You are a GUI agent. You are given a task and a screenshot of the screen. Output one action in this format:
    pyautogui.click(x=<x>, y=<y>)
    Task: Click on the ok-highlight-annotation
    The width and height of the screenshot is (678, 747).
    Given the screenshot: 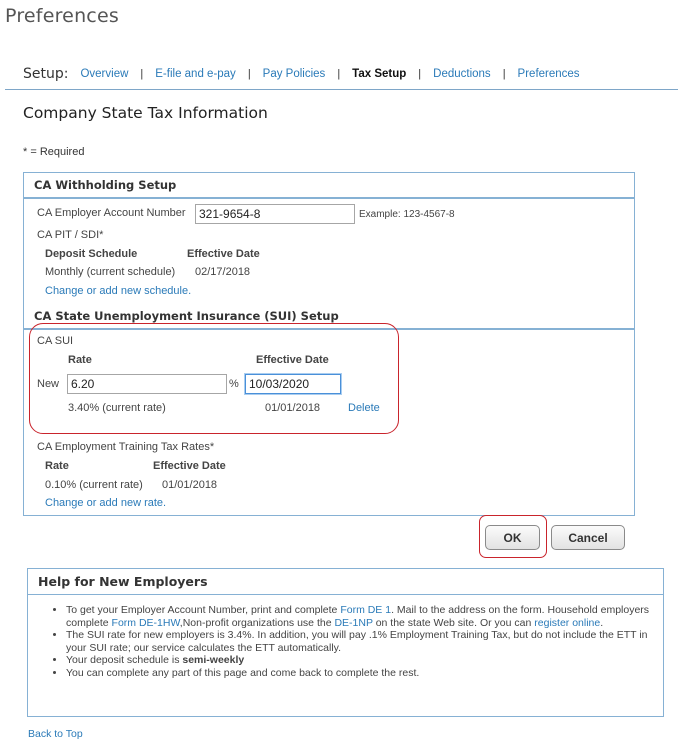 What is the action you would take?
    pyautogui.click(x=513, y=536)
    